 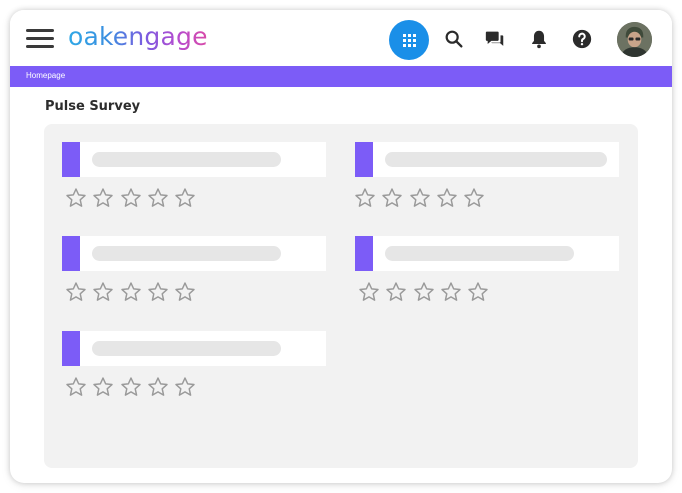 I want to click on top-bar: oakengage, so click(x=341, y=38).